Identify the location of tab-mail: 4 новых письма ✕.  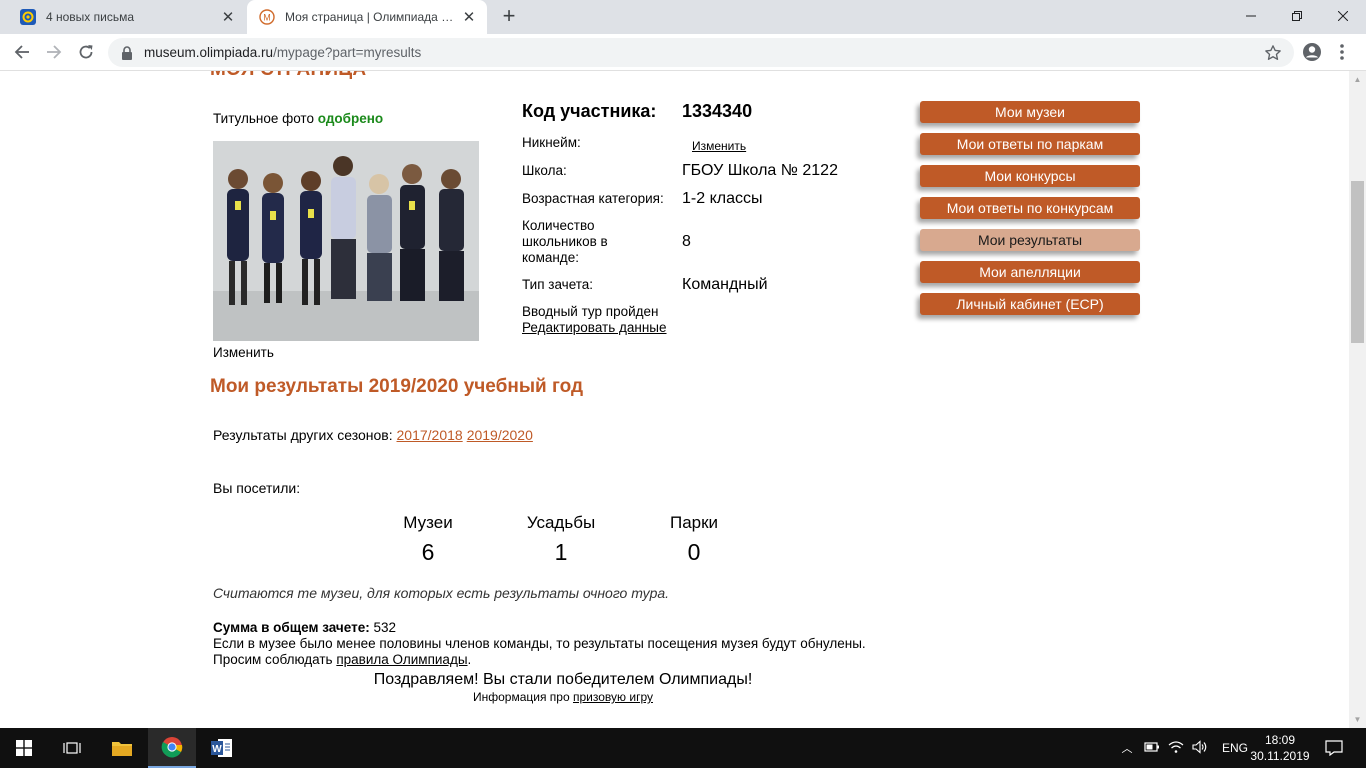
(127, 17).